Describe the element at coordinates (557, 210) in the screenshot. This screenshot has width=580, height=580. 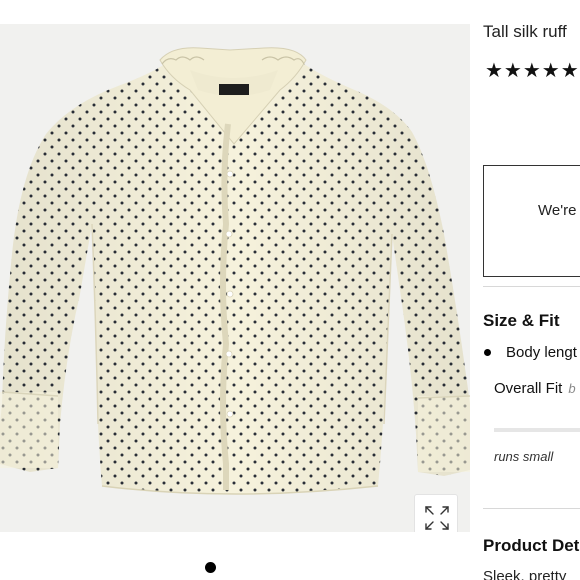
I see `notice-text-line1: We're` at that location.